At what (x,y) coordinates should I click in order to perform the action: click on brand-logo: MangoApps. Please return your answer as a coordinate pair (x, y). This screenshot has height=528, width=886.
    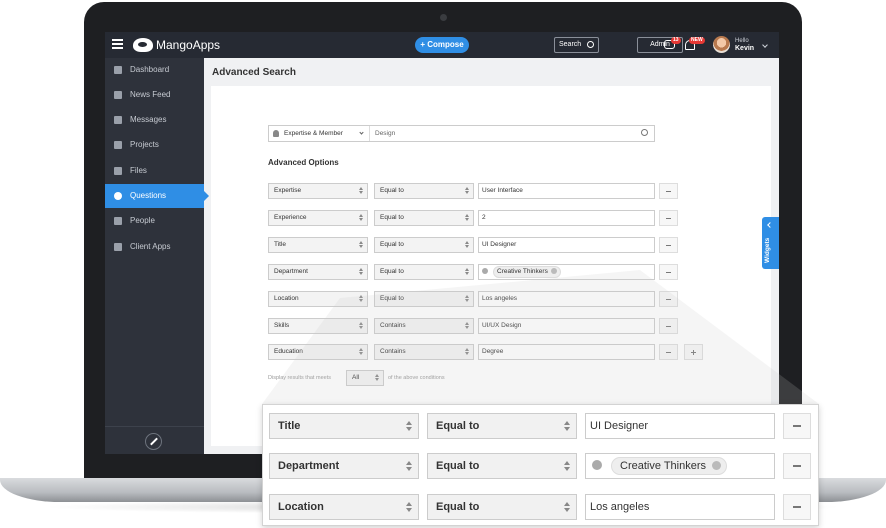
    Looking at the image, I should click on (176, 45).